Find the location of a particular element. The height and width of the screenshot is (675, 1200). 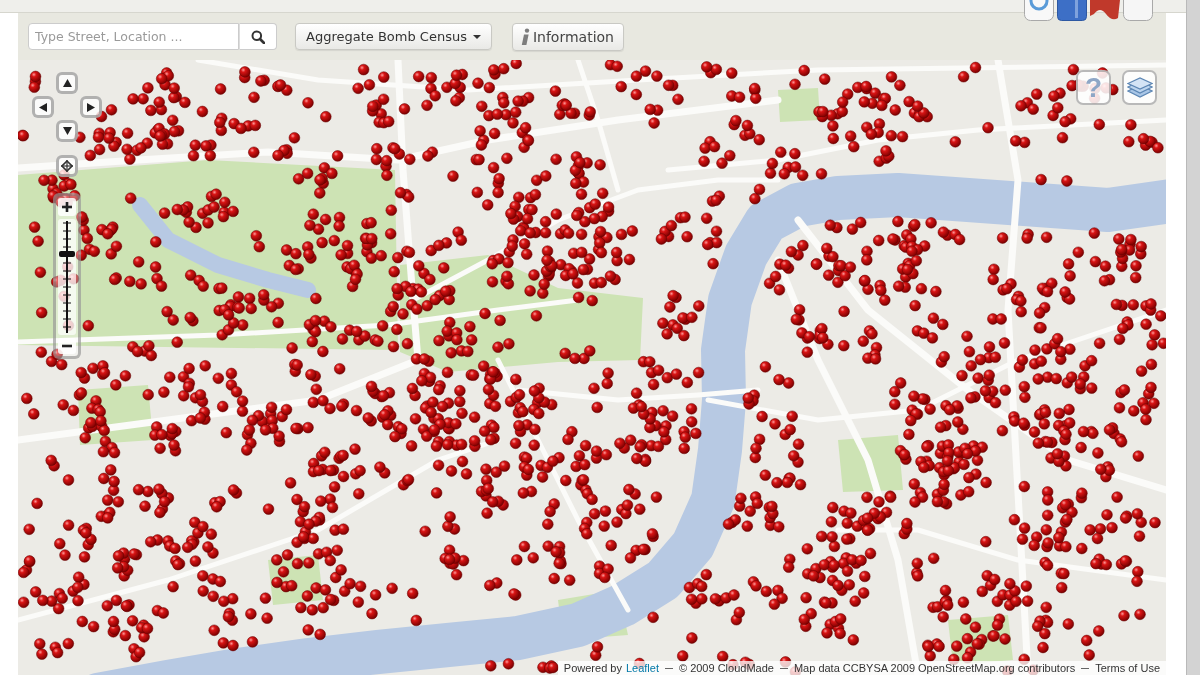

right-triangle-icon is located at coordinates (91, 107).